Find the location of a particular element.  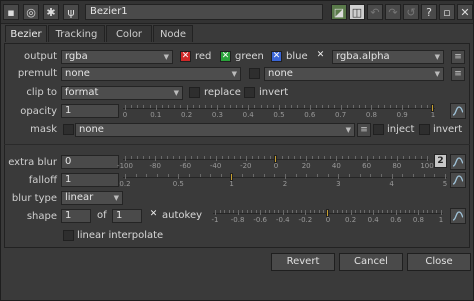

tab-node: Node is located at coordinates (173, 33).